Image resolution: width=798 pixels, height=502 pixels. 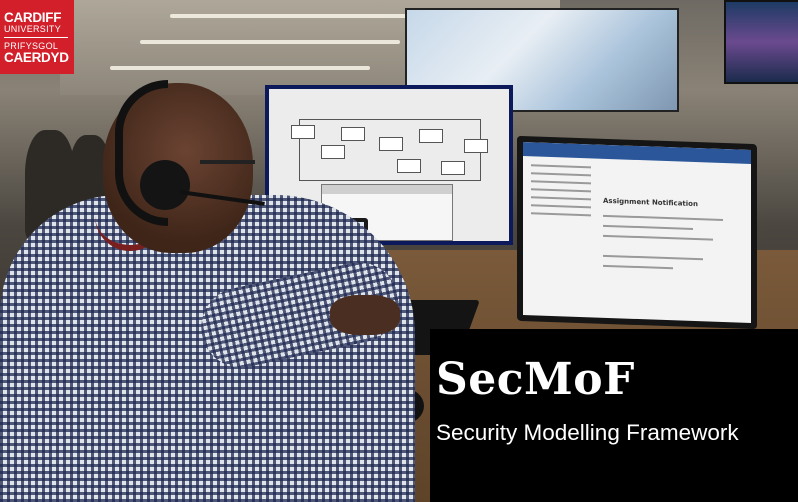 I want to click on logo-line-4: CAERDYD, so click(x=36, y=57).